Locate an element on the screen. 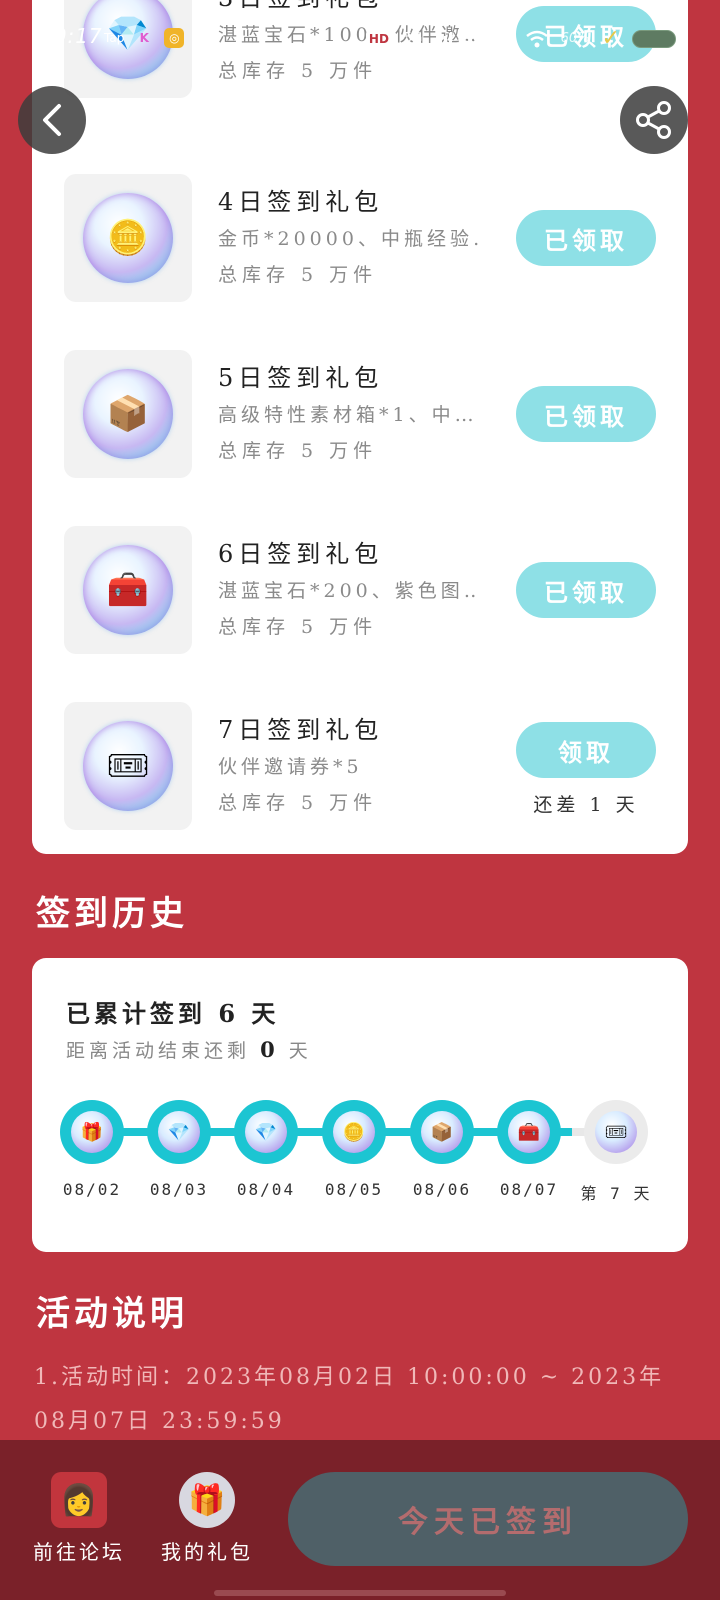  network-label-2: 5G is located at coordinates (473, 38).